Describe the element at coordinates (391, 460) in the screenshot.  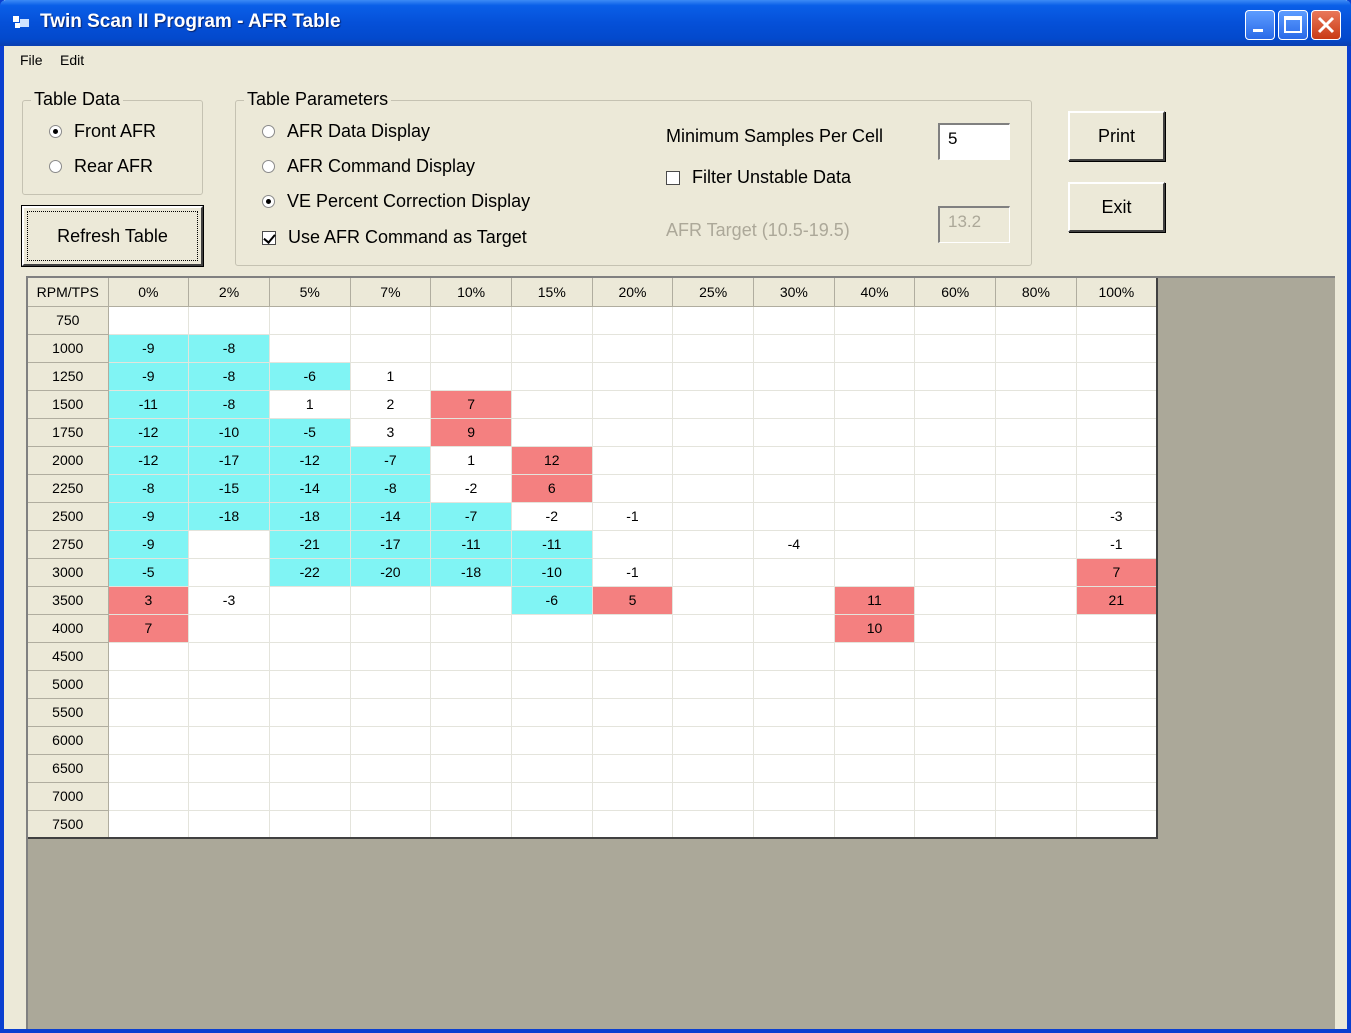
I see `grid-cell: -7` at that location.